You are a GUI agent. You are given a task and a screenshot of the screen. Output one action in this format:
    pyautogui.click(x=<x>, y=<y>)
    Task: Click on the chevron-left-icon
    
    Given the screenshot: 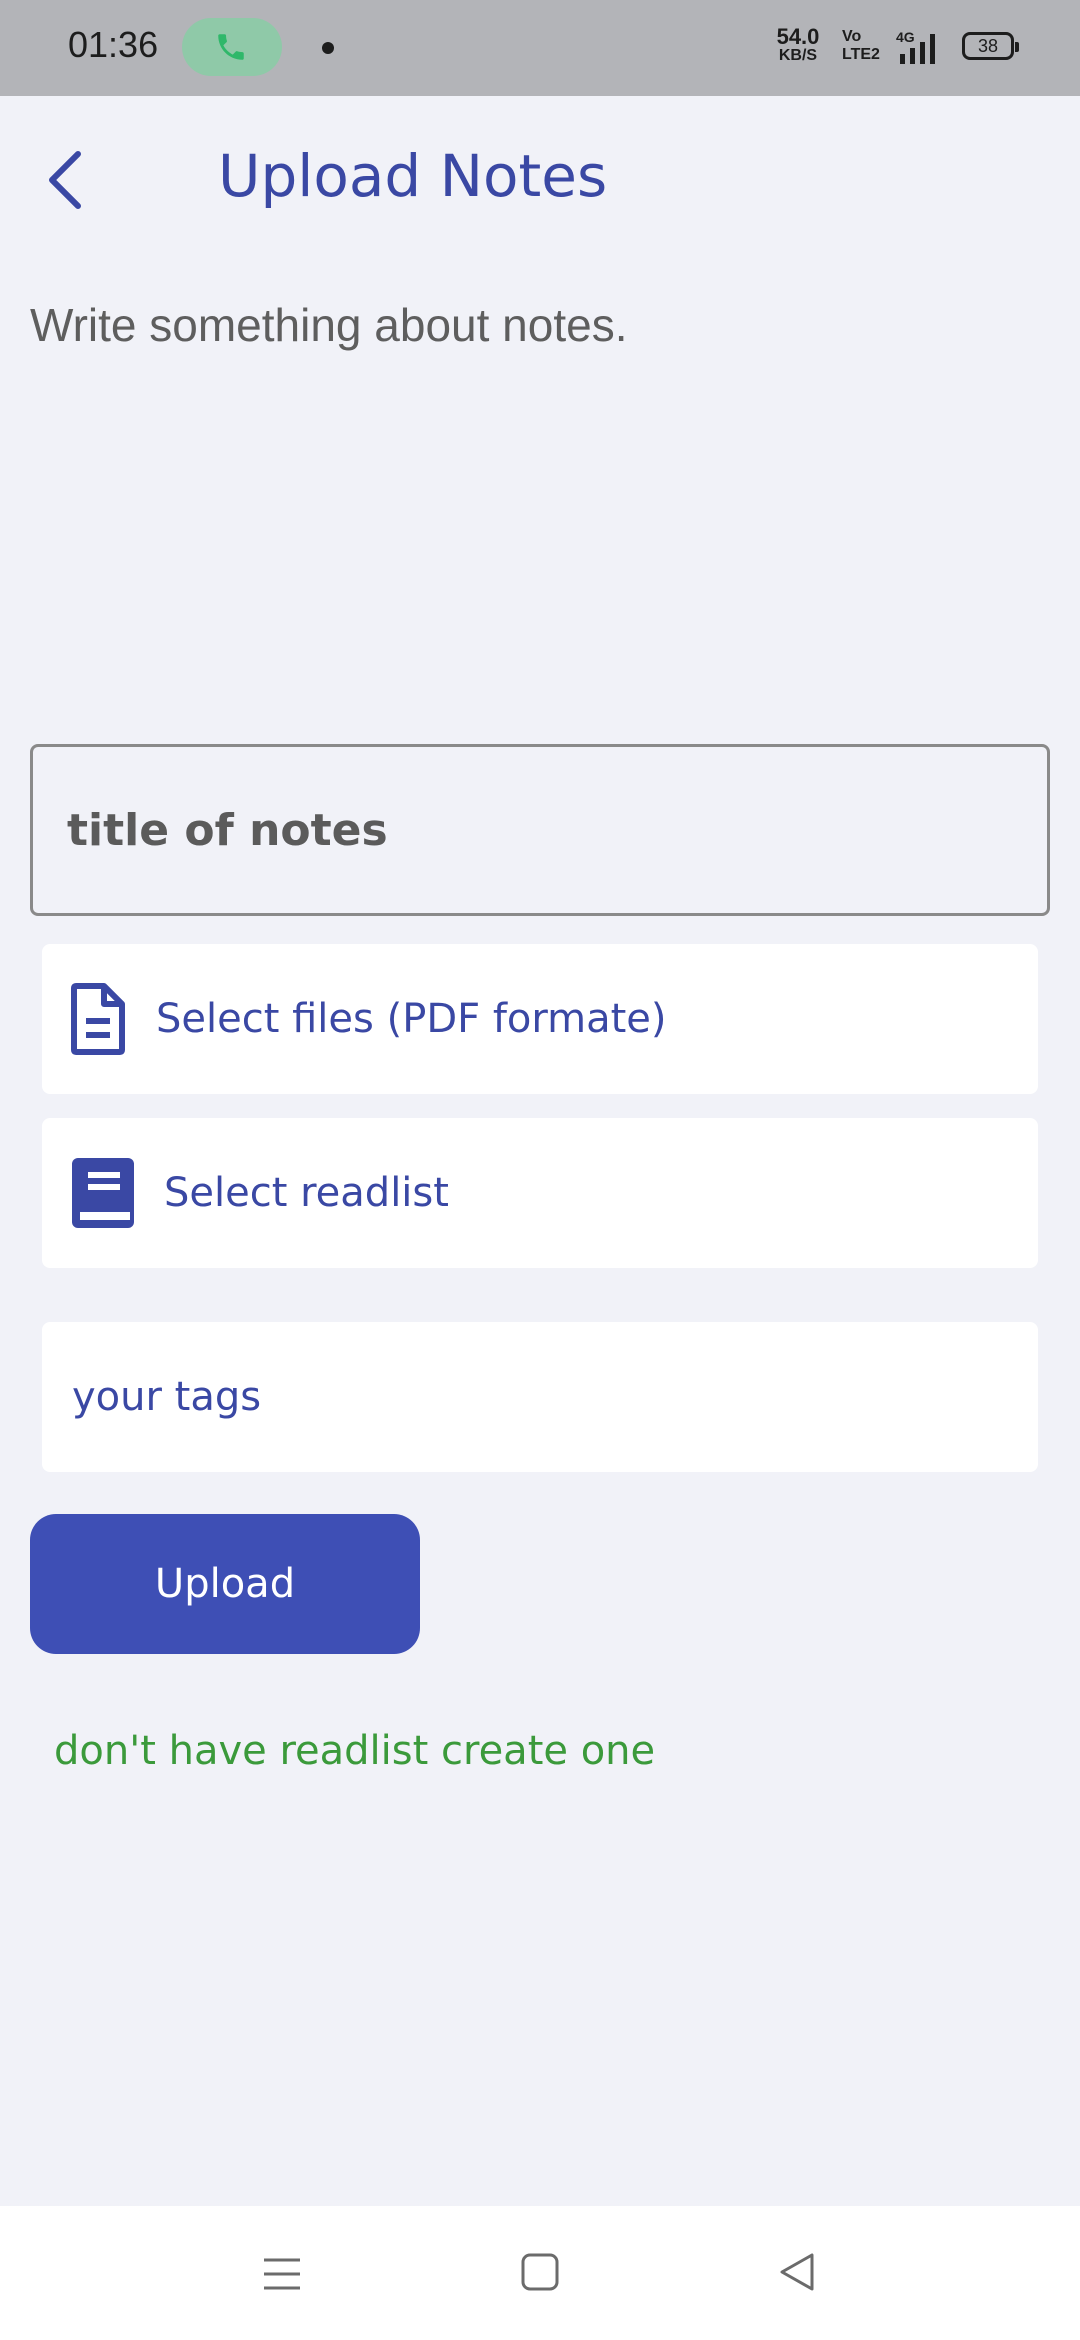 What is the action you would take?
    pyautogui.click(x=65, y=180)
    